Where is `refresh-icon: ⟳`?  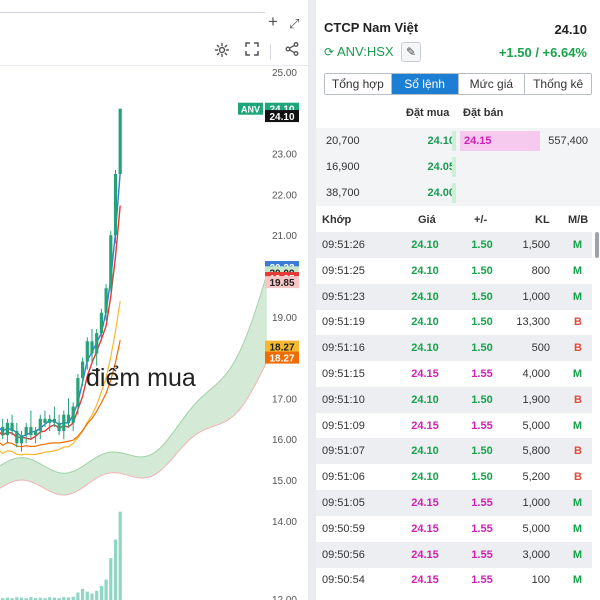 refresh-icon: ⟳ is located at coordinates (329, 52).